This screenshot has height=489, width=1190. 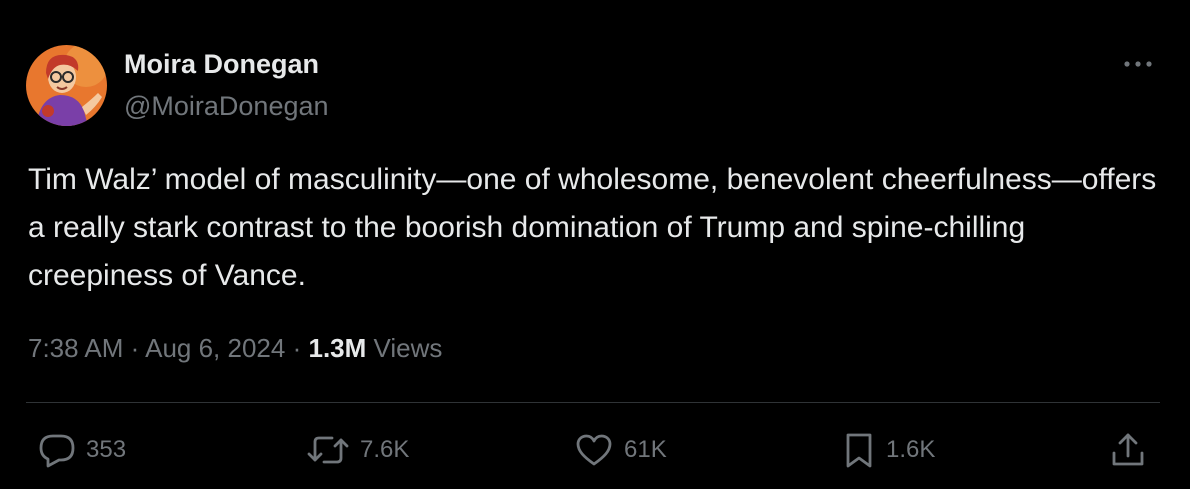 What do you see at coordinates (226, 106) in the screenshot?
I see `author-handle: @MoiraDonegan` at bounding box center [226, 106].